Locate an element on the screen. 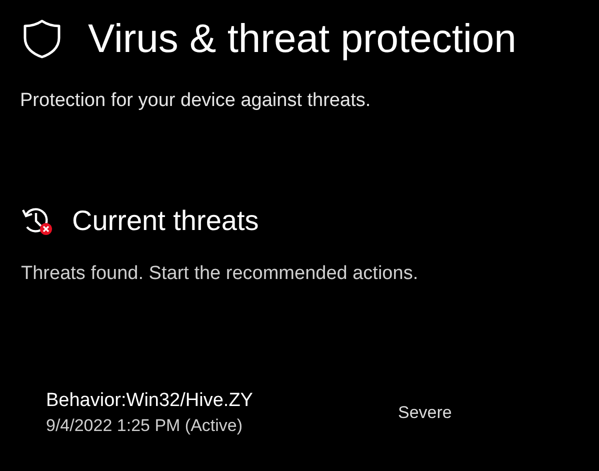 This screenshot has width=599, height=471. shield-icon is located at coordinates (42, 39).